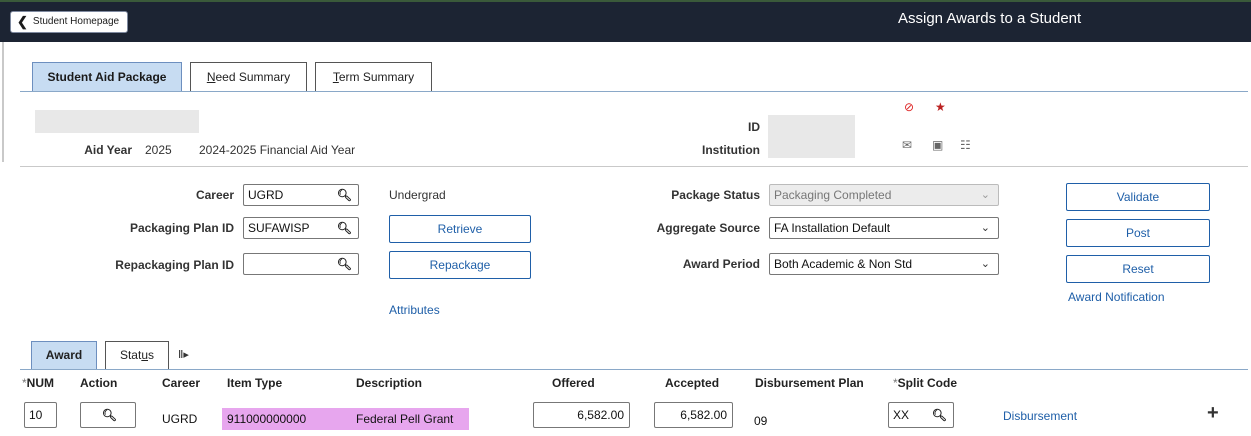 This screenshot has height=436, width=1251. I want to click on aggregate-source-label: Aggregate Source, so click(708, 228).